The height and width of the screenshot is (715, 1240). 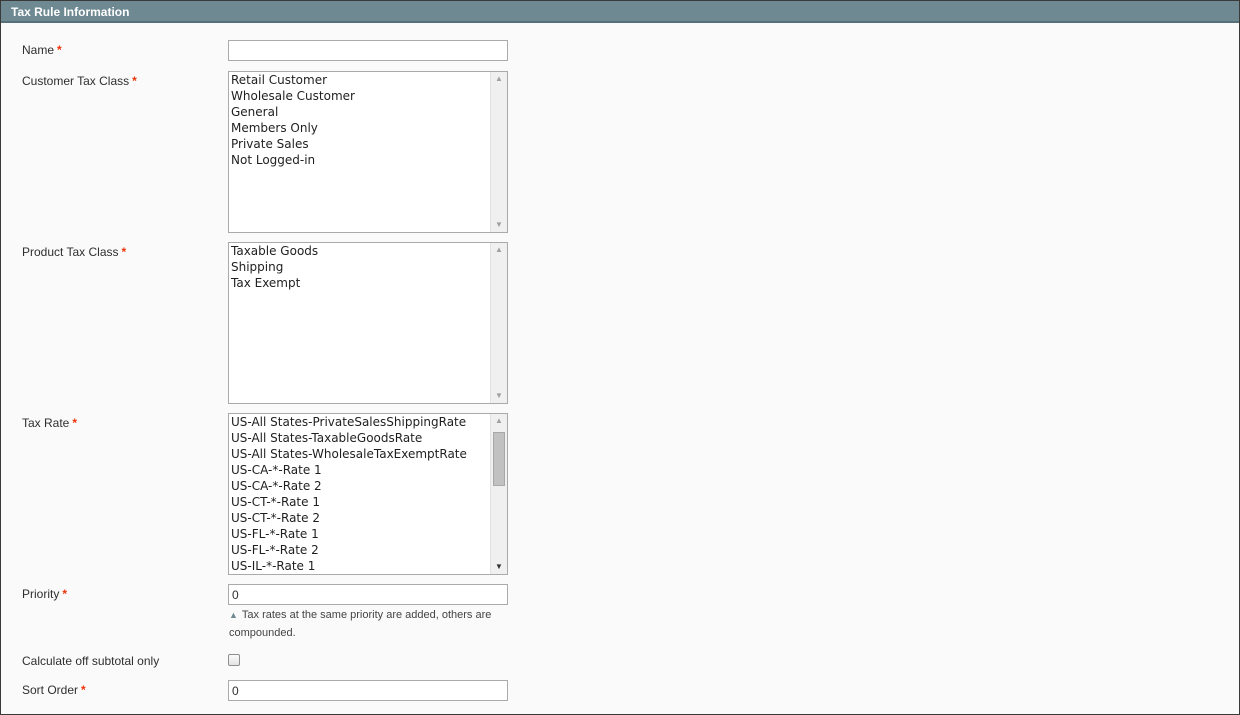 What do you see at coordinates (360, 80) in the screenshot?
I see `customer-tax-class-option: Retail Customer` at bounding box center [360, 80].